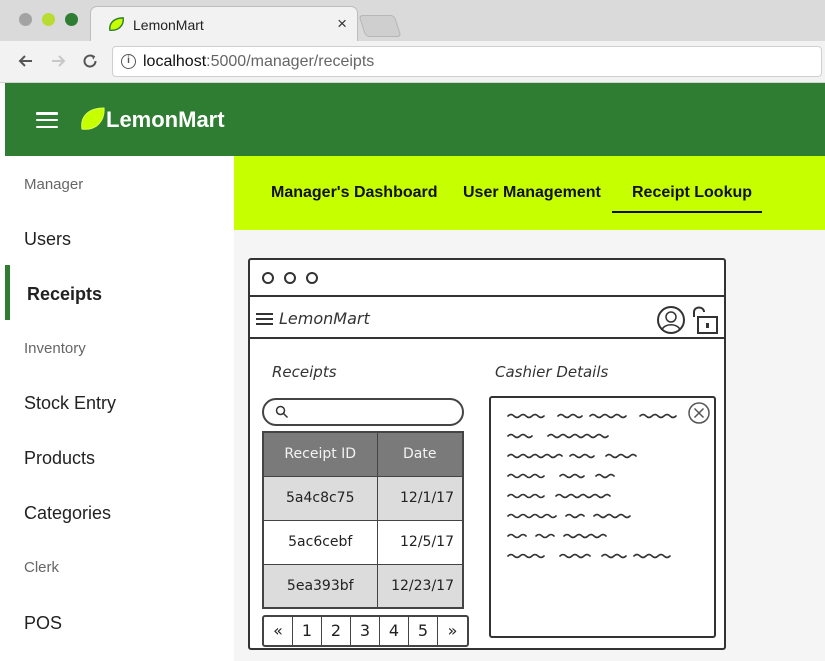 The image size is (825, 661). What do you see at coordinates (71, 19) in the screenshot?
I see `window-maximize-button` at bounding box center [71, 19].